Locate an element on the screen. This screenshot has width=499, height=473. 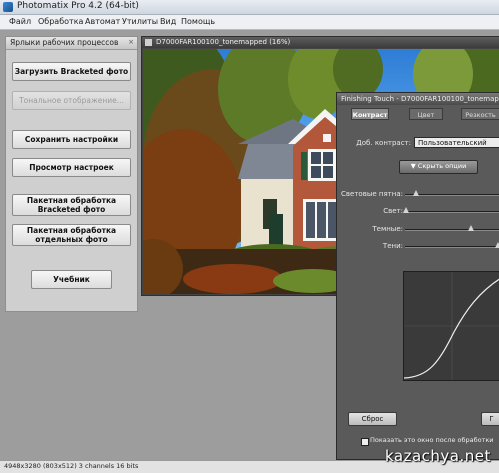
show-after-label: Показать это окно после обработки is located at coordinates (432, 440).